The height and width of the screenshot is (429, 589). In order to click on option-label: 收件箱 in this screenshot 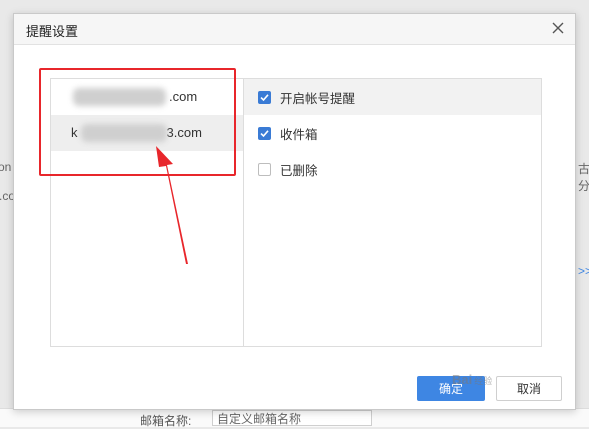, I will do `click(299, 134)`.